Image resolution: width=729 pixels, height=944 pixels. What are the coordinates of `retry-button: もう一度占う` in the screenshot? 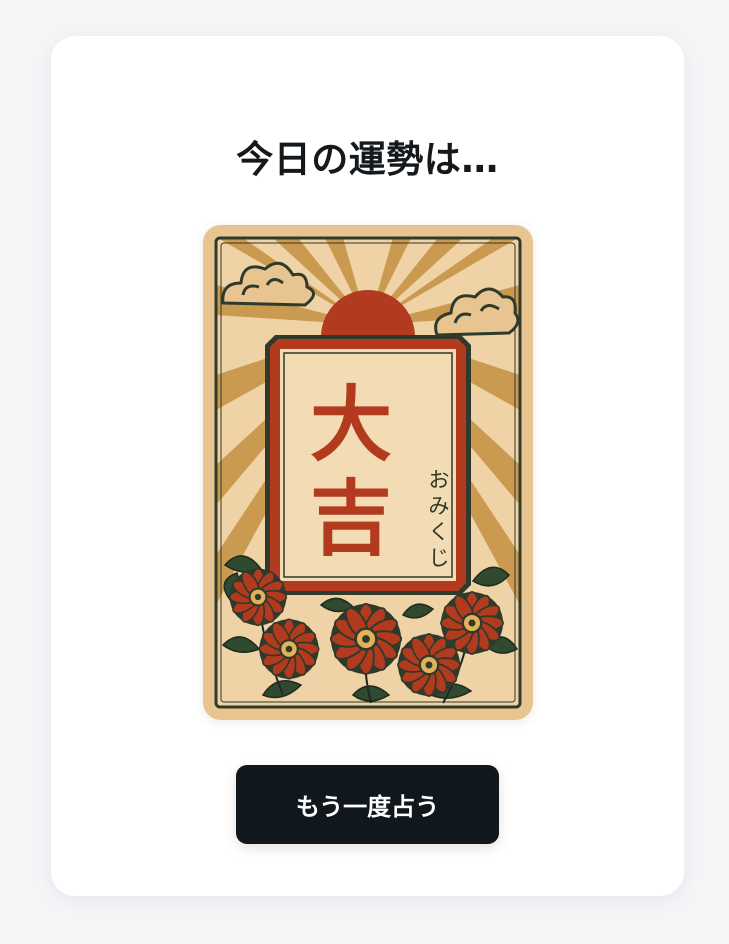 It's located at (367, 804).